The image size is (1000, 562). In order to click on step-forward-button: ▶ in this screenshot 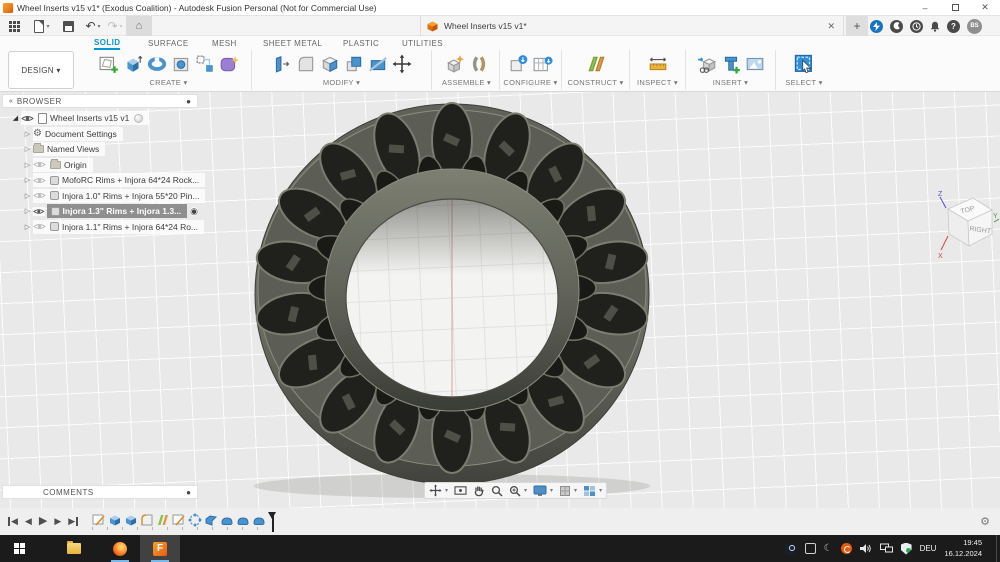, I will do `click(57, 521)`.